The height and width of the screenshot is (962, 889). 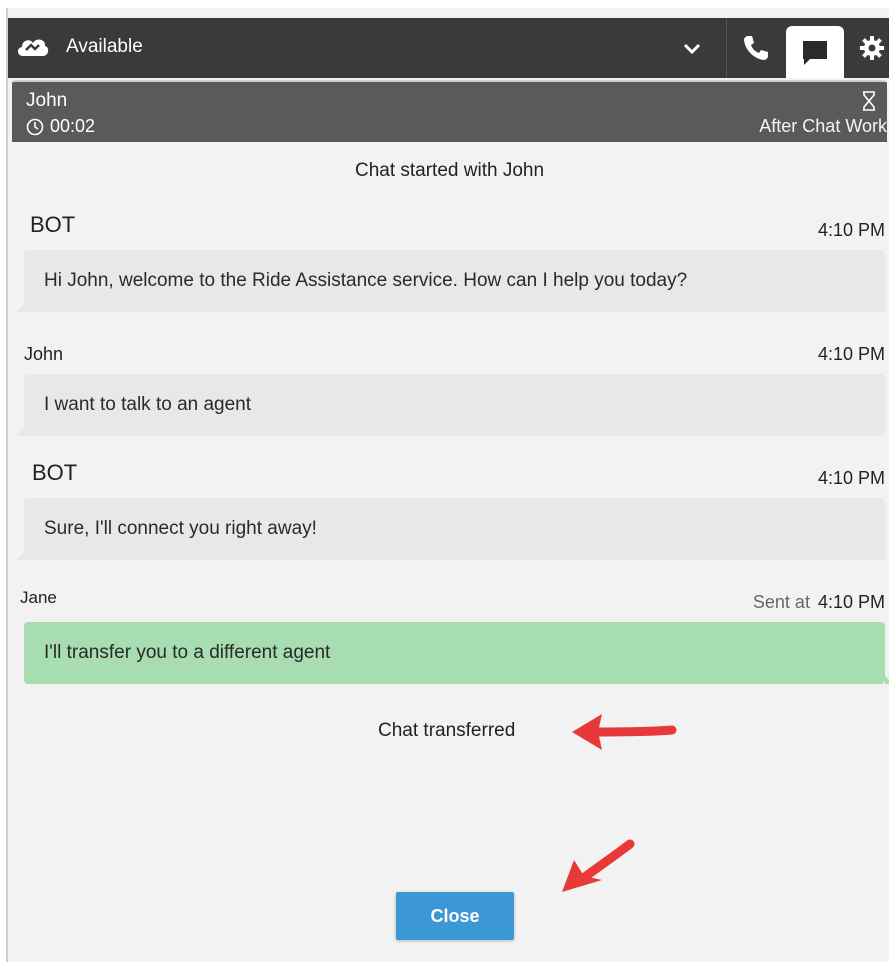 What do you see at coordinates (148, 404) in the screenshot?
I see `message-text: I want to talk to an agent` at bounding box center [148, 404].